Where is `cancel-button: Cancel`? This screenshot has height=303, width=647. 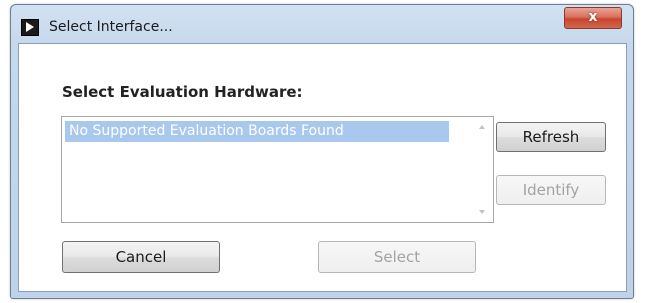
cancel-button: Cancel is located at coordinates (141, 257).